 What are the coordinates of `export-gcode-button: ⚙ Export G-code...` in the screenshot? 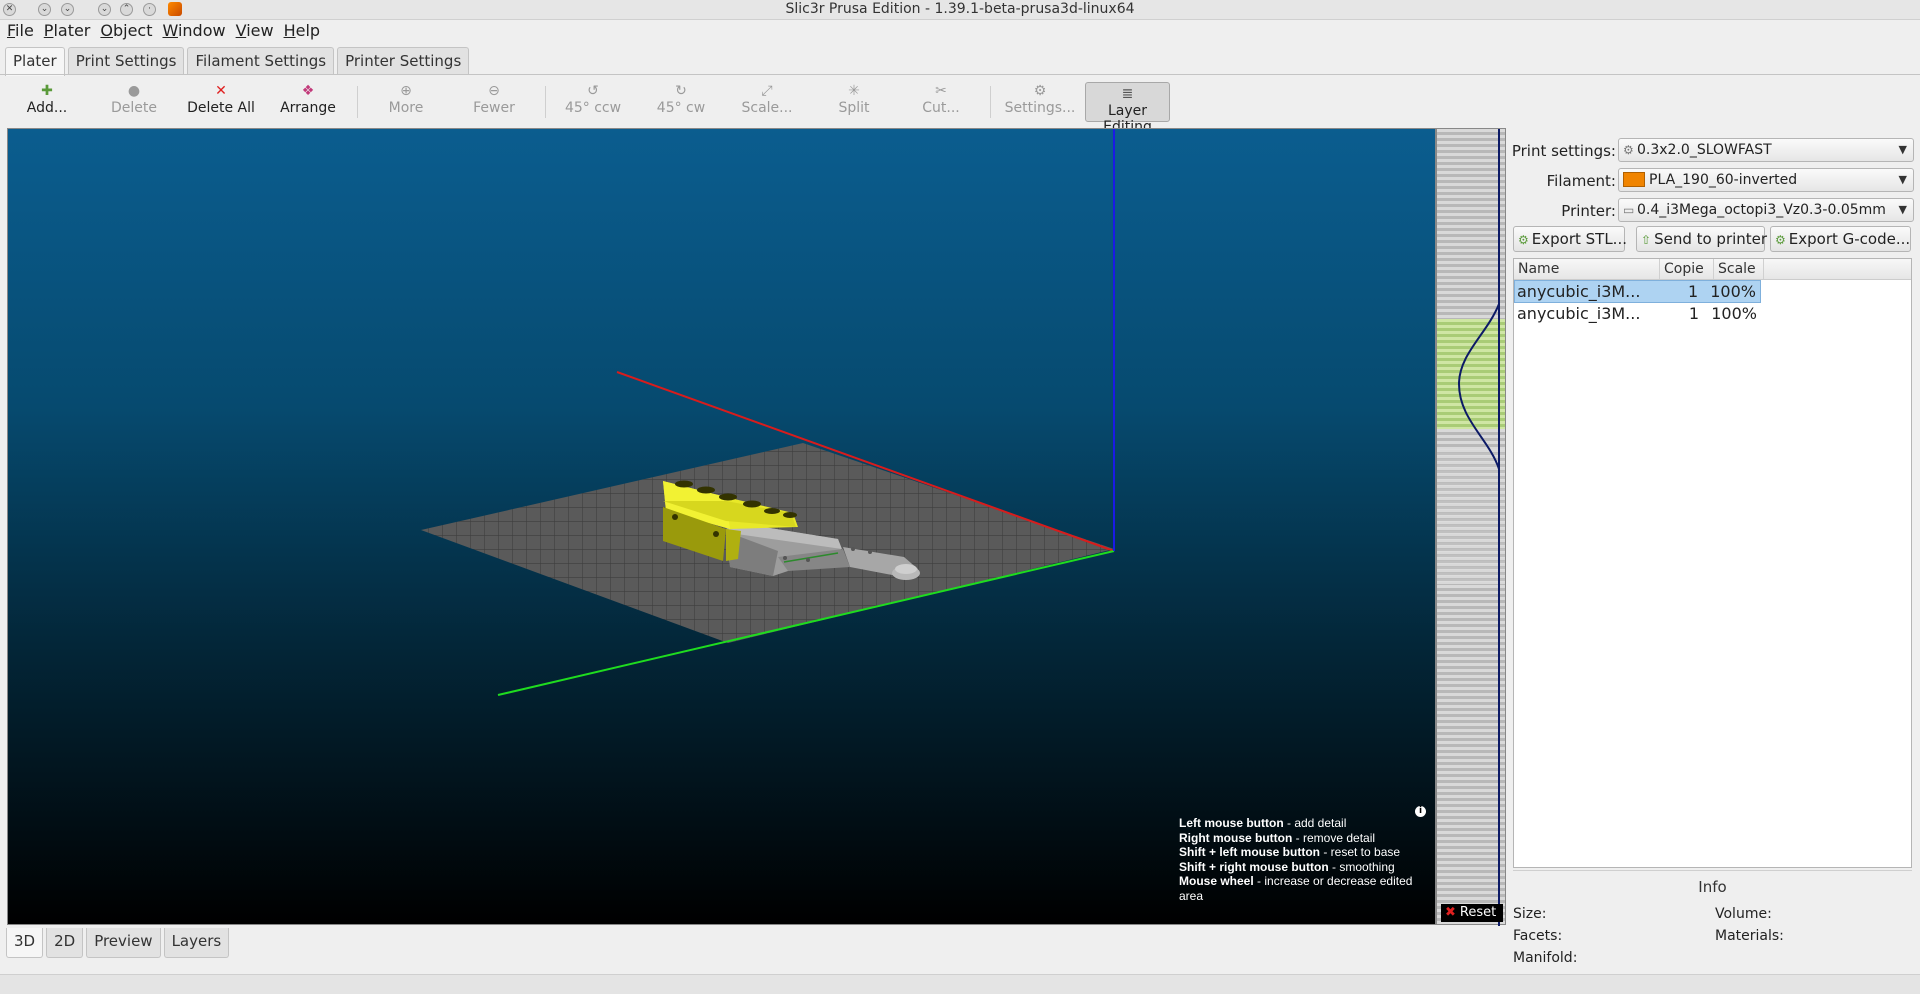 It's located at (1840, 239).